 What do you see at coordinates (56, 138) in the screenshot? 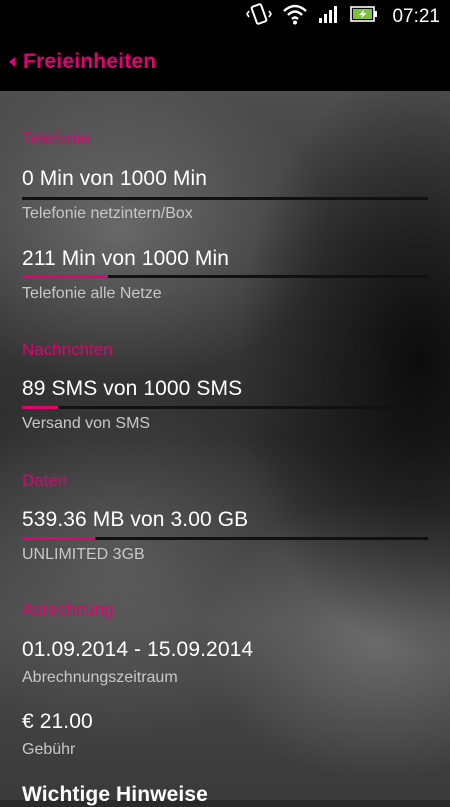
I see `section-header-telefonie: Telefonie` at bounding box center [56, 138].